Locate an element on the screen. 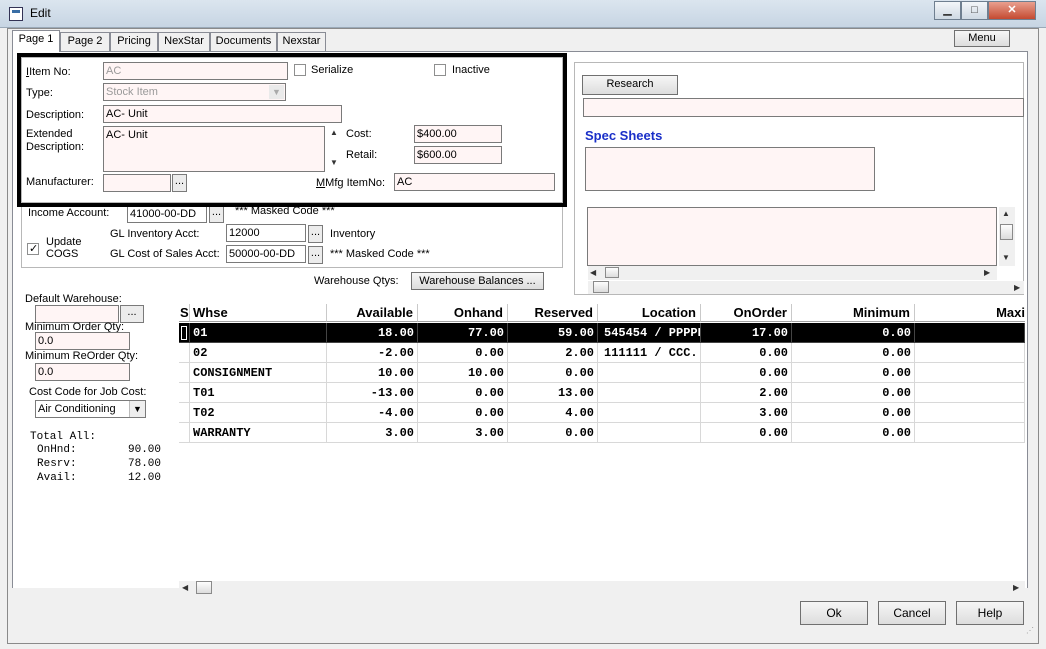 The image size is (1046, 649). table-row: CONSIGNMENT 10.00 10.00 0.00 0.00 0.00 is located at coordinates (602, 373).